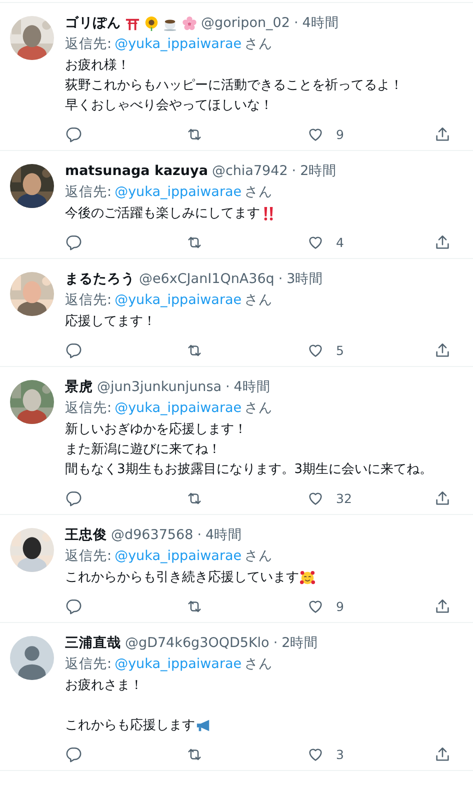  I want to click on smiling-face-hearts-icon, so click(307, 577).